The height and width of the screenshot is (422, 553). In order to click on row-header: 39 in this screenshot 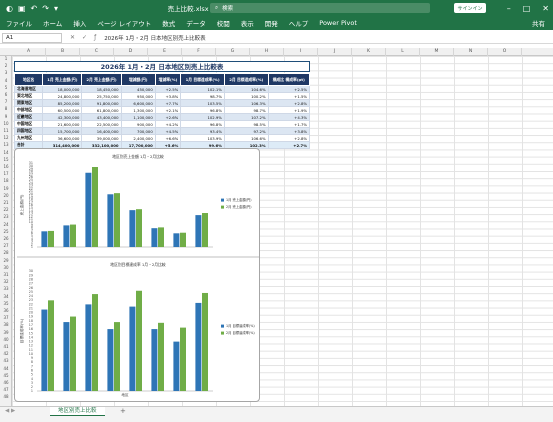, I will do `click(6, 332)`.